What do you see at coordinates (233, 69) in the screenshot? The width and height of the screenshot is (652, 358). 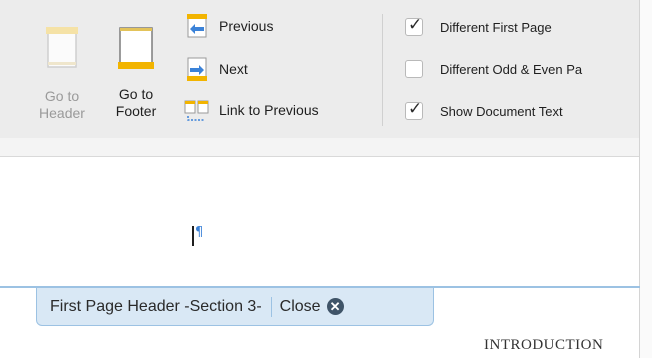 I see `next-label: Next` at bounding box center [233, 69].